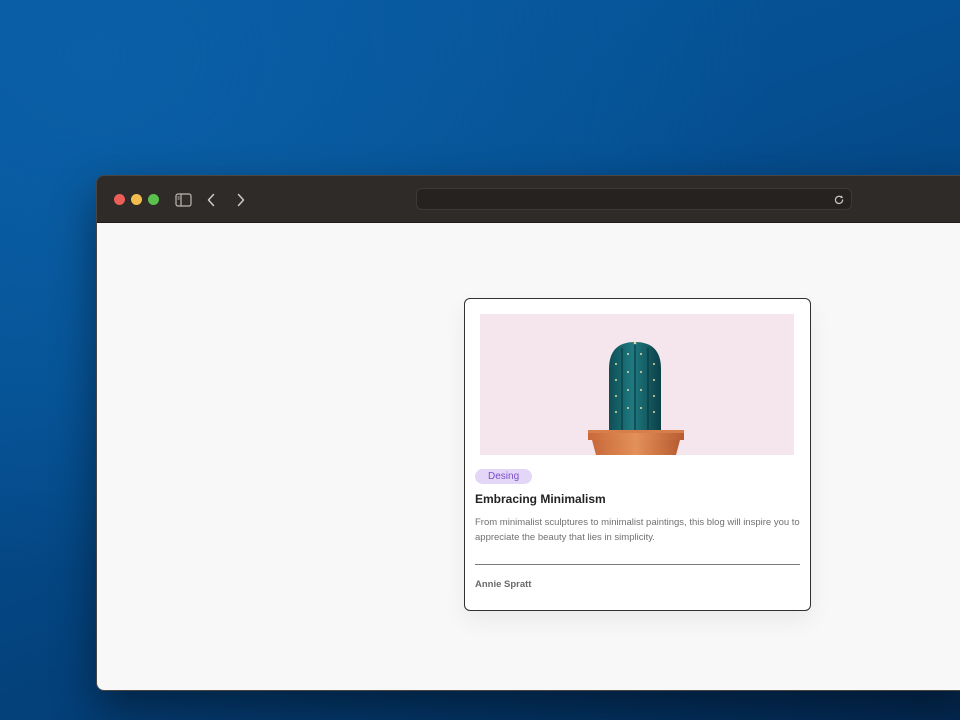  Describe the element at coordinates (637, 384) in the screenshot. I see `card-image` at that location.